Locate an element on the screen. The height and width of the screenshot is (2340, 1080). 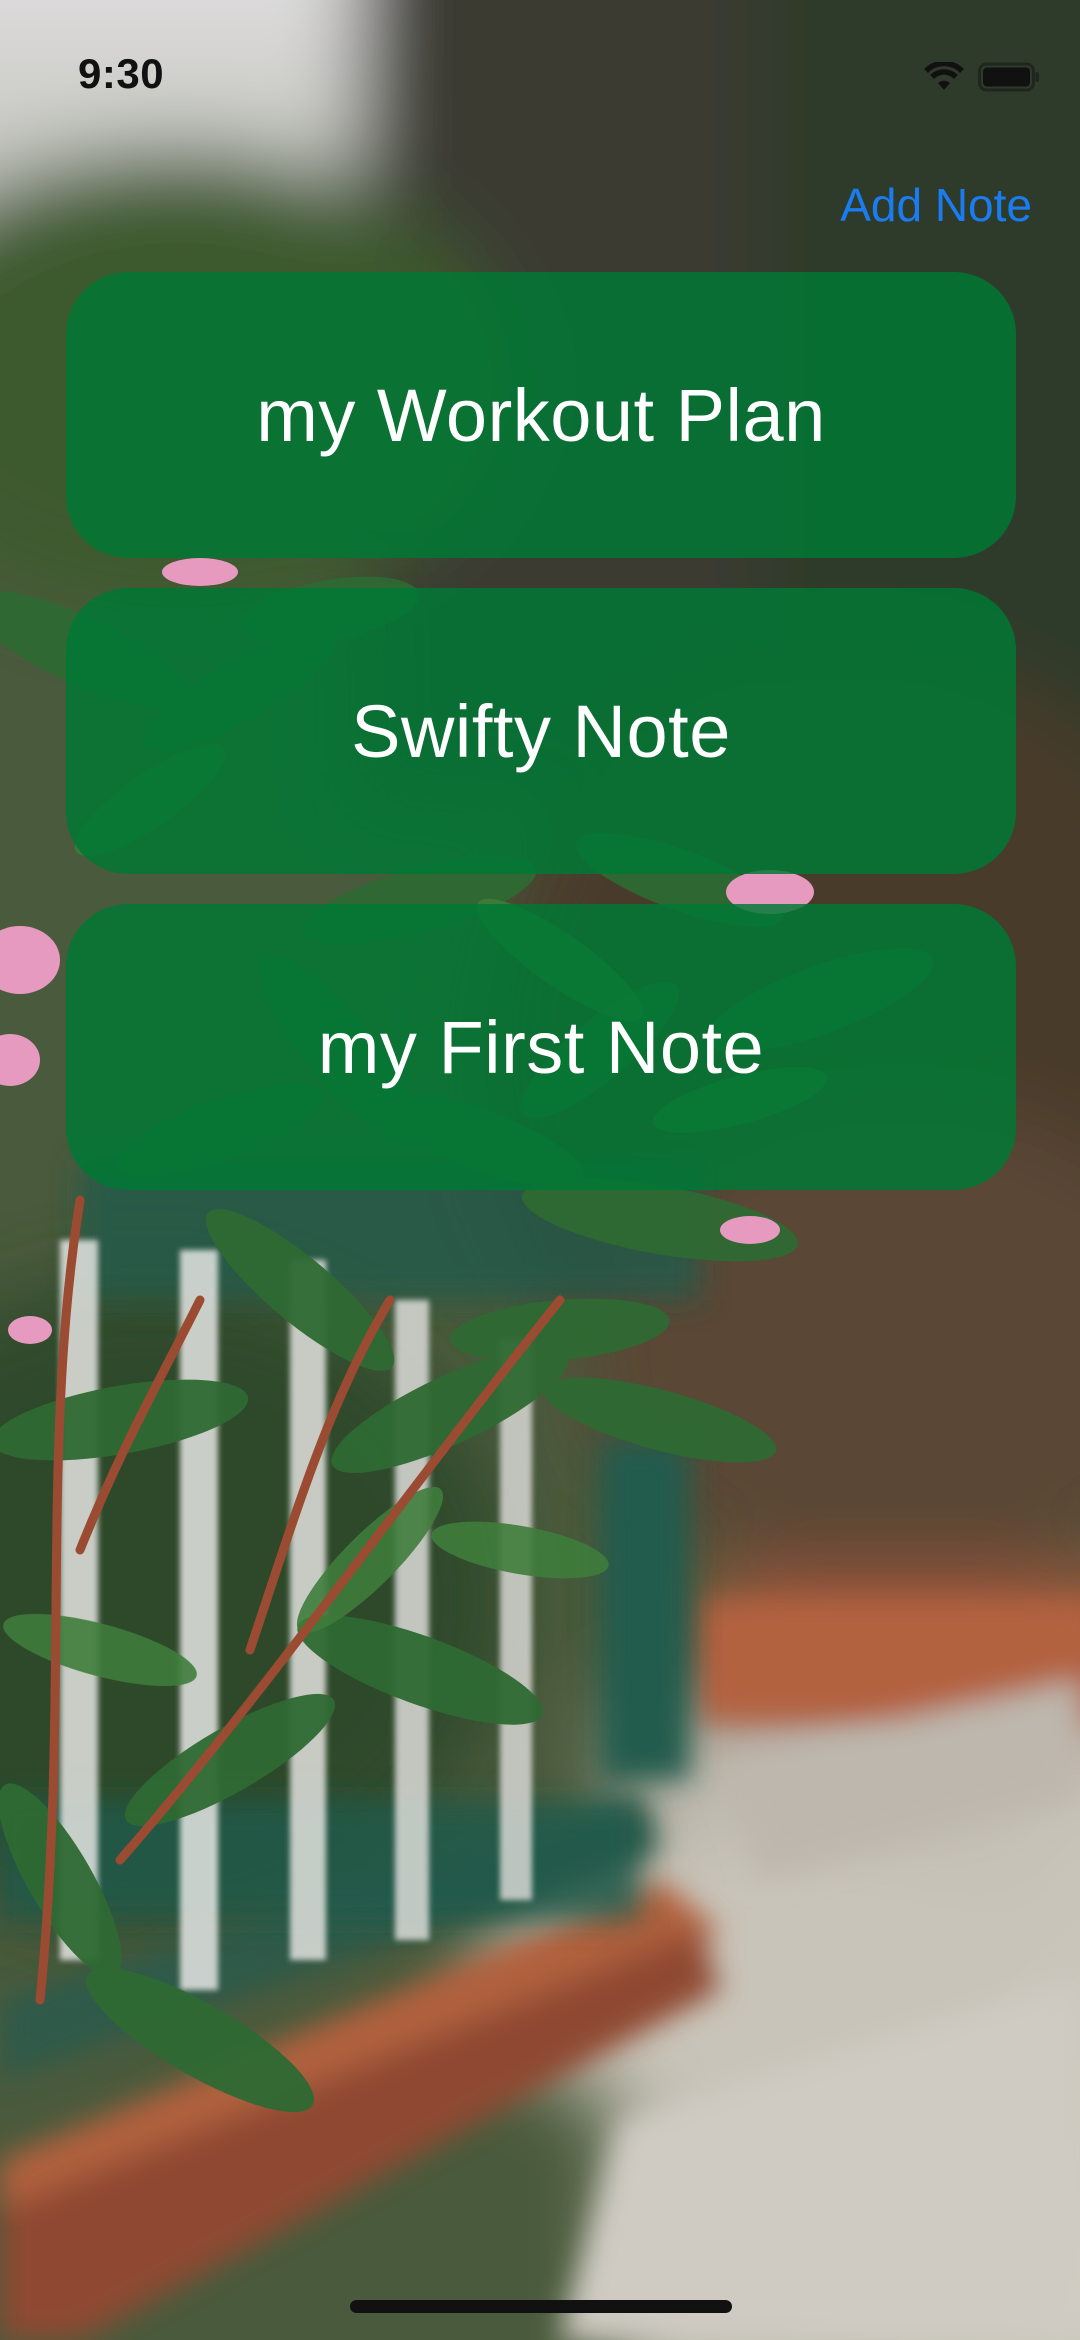
note-card: my Workout Plan is located at coordinates (541, 415).